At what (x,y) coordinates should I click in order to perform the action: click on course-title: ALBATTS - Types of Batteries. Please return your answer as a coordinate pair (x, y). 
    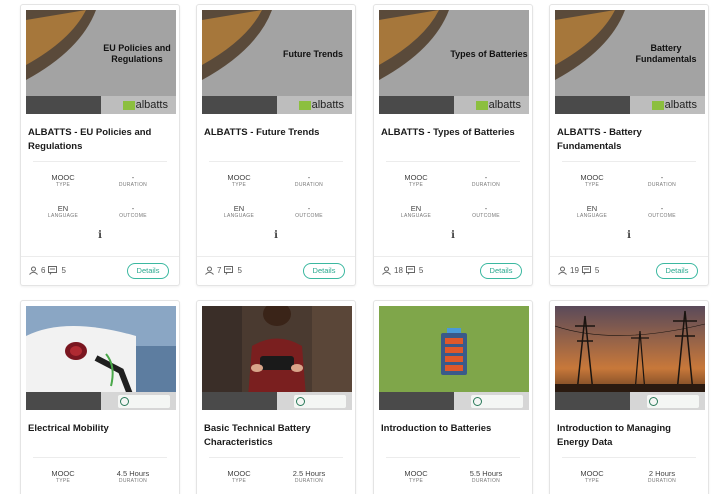
    Looking at the image, I should click on (453, 133).